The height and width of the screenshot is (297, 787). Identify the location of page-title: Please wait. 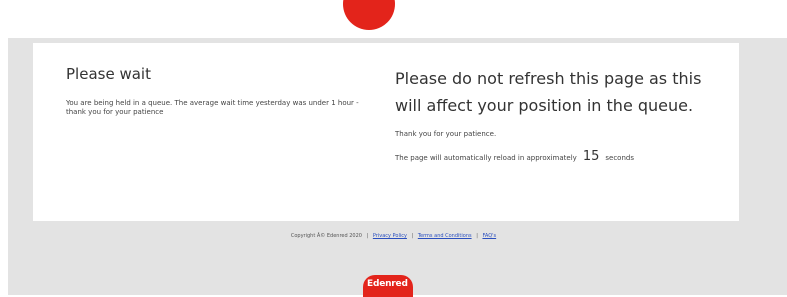
(108, 74).